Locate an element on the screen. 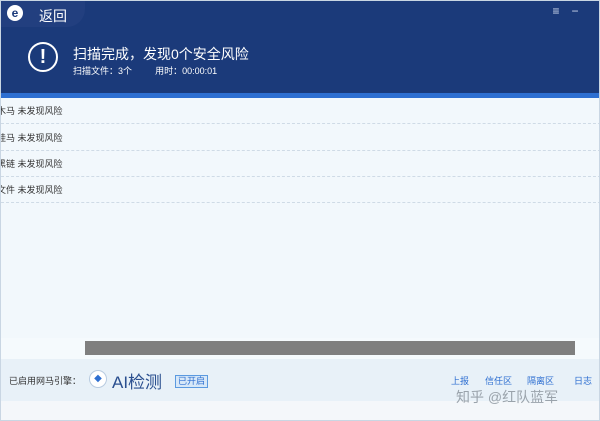  result-label: 文件 未发现风险 is located at coordinates (31, 190).